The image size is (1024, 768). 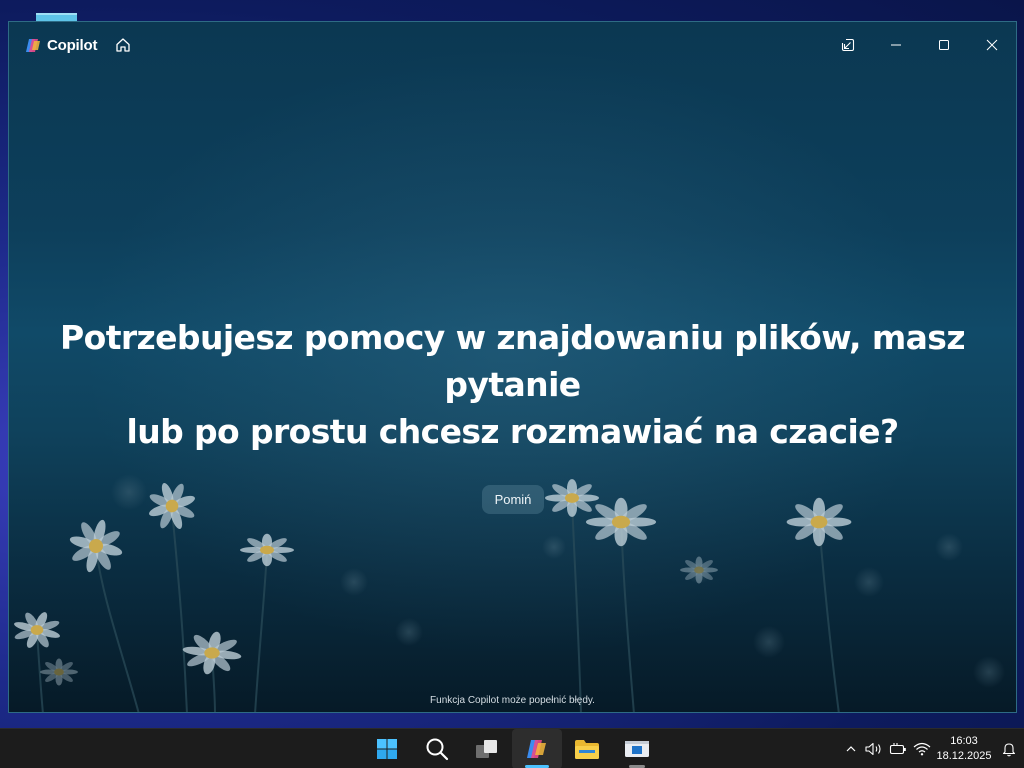 I want to click on taskbar-apps, so click(x=512, y=748).